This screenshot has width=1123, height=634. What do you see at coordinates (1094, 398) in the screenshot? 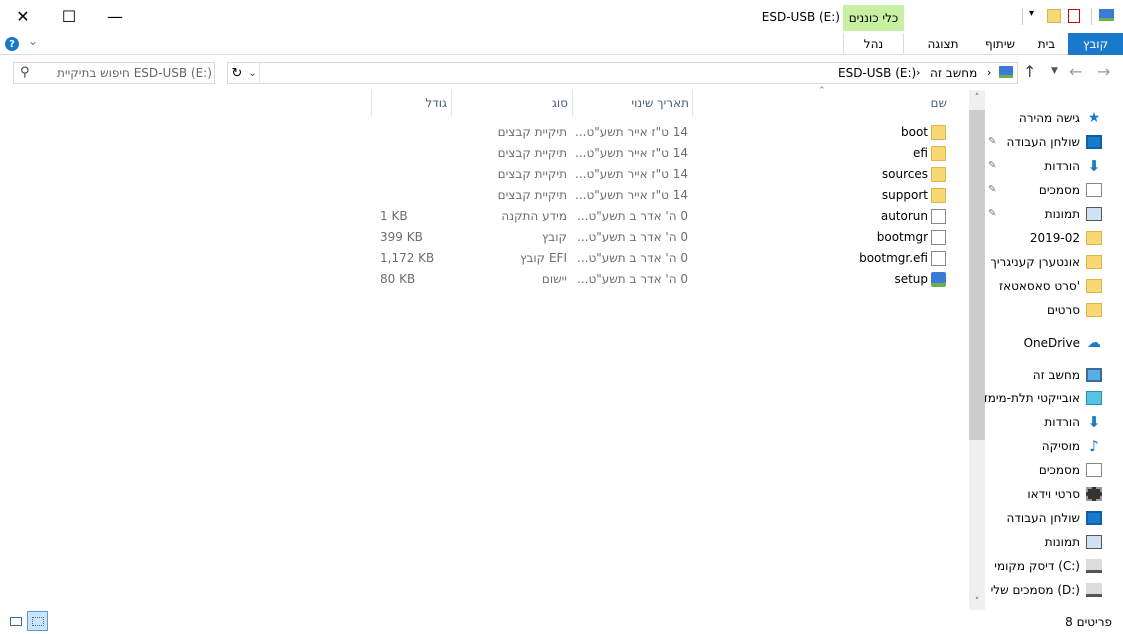
I see `3d-icon` at bounding box center [1094, 398].